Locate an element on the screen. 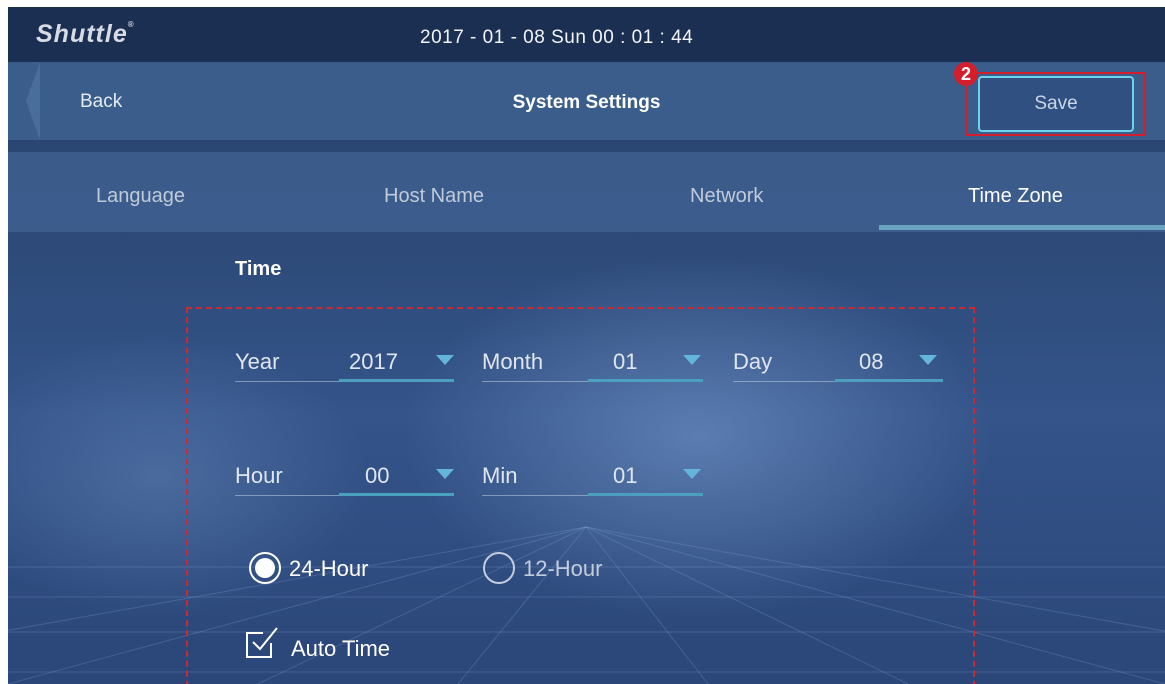  hour-select: 00 is located at coordinates (396, 480).